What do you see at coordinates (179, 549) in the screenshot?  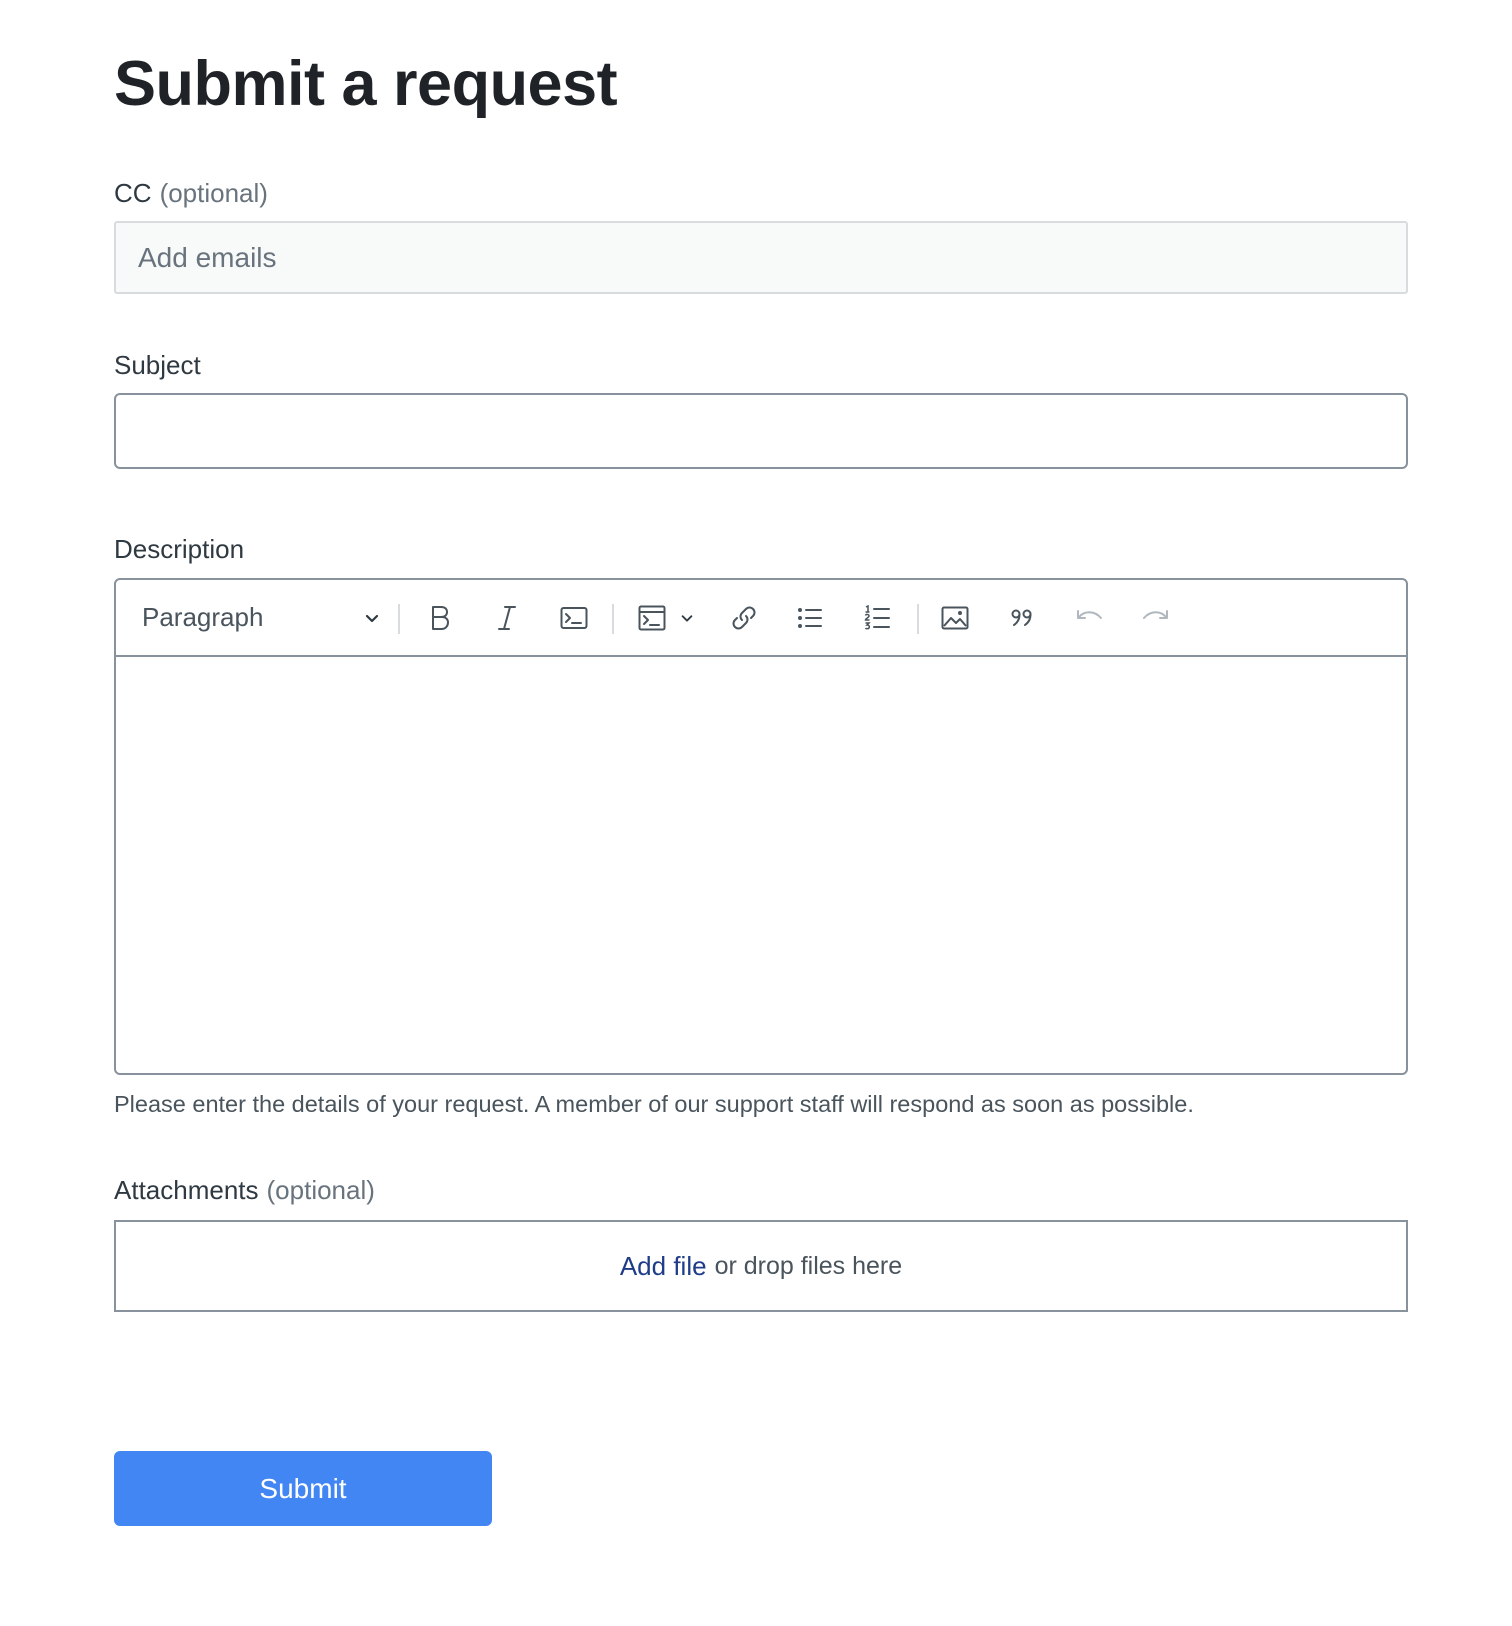 I see `description-label: Description` at bounding box center [179, 549].